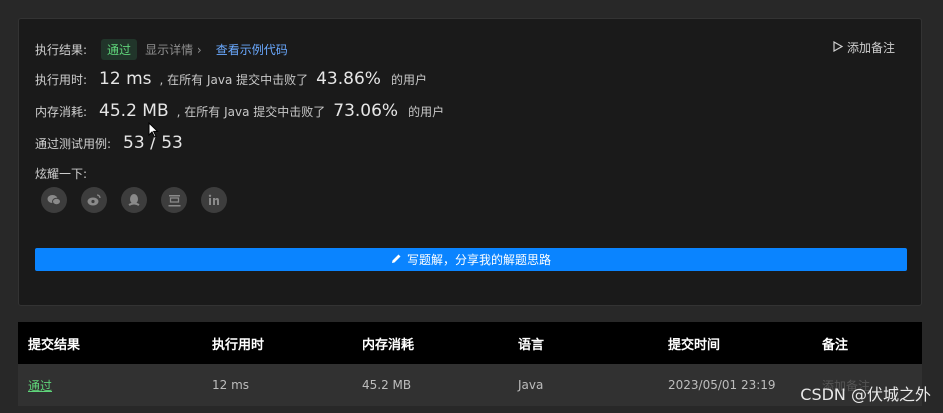 The image size is (943, 413). Describe the element at coordinates (214, 200) in the screenshot. I see `linkedin-icon` at that location.